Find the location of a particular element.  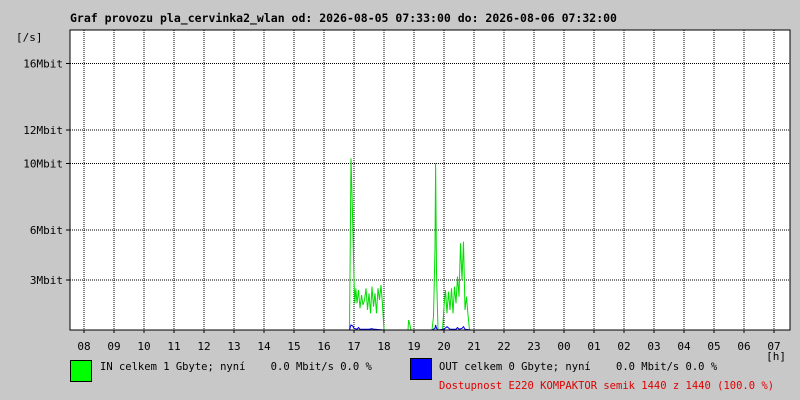

x-tick-label: 20 is located at coordinates (443, 346).